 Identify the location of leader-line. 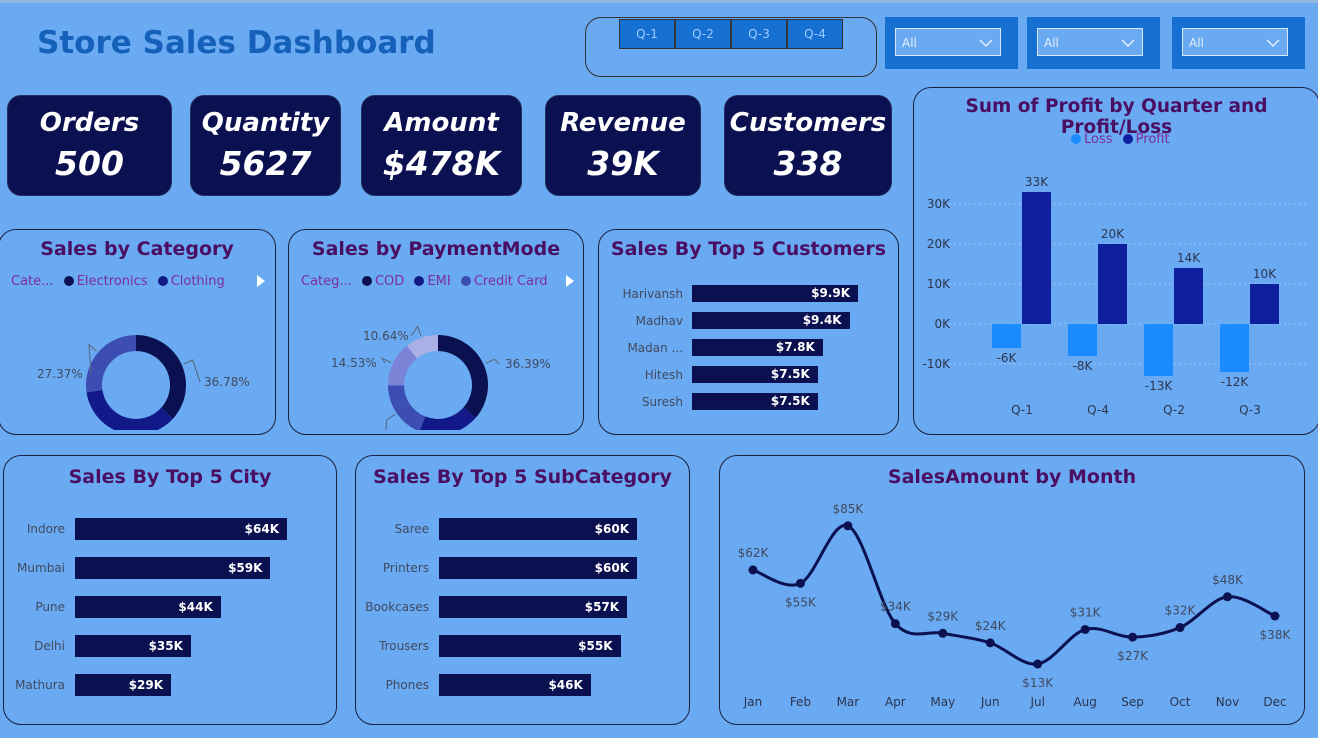
(416, 331).